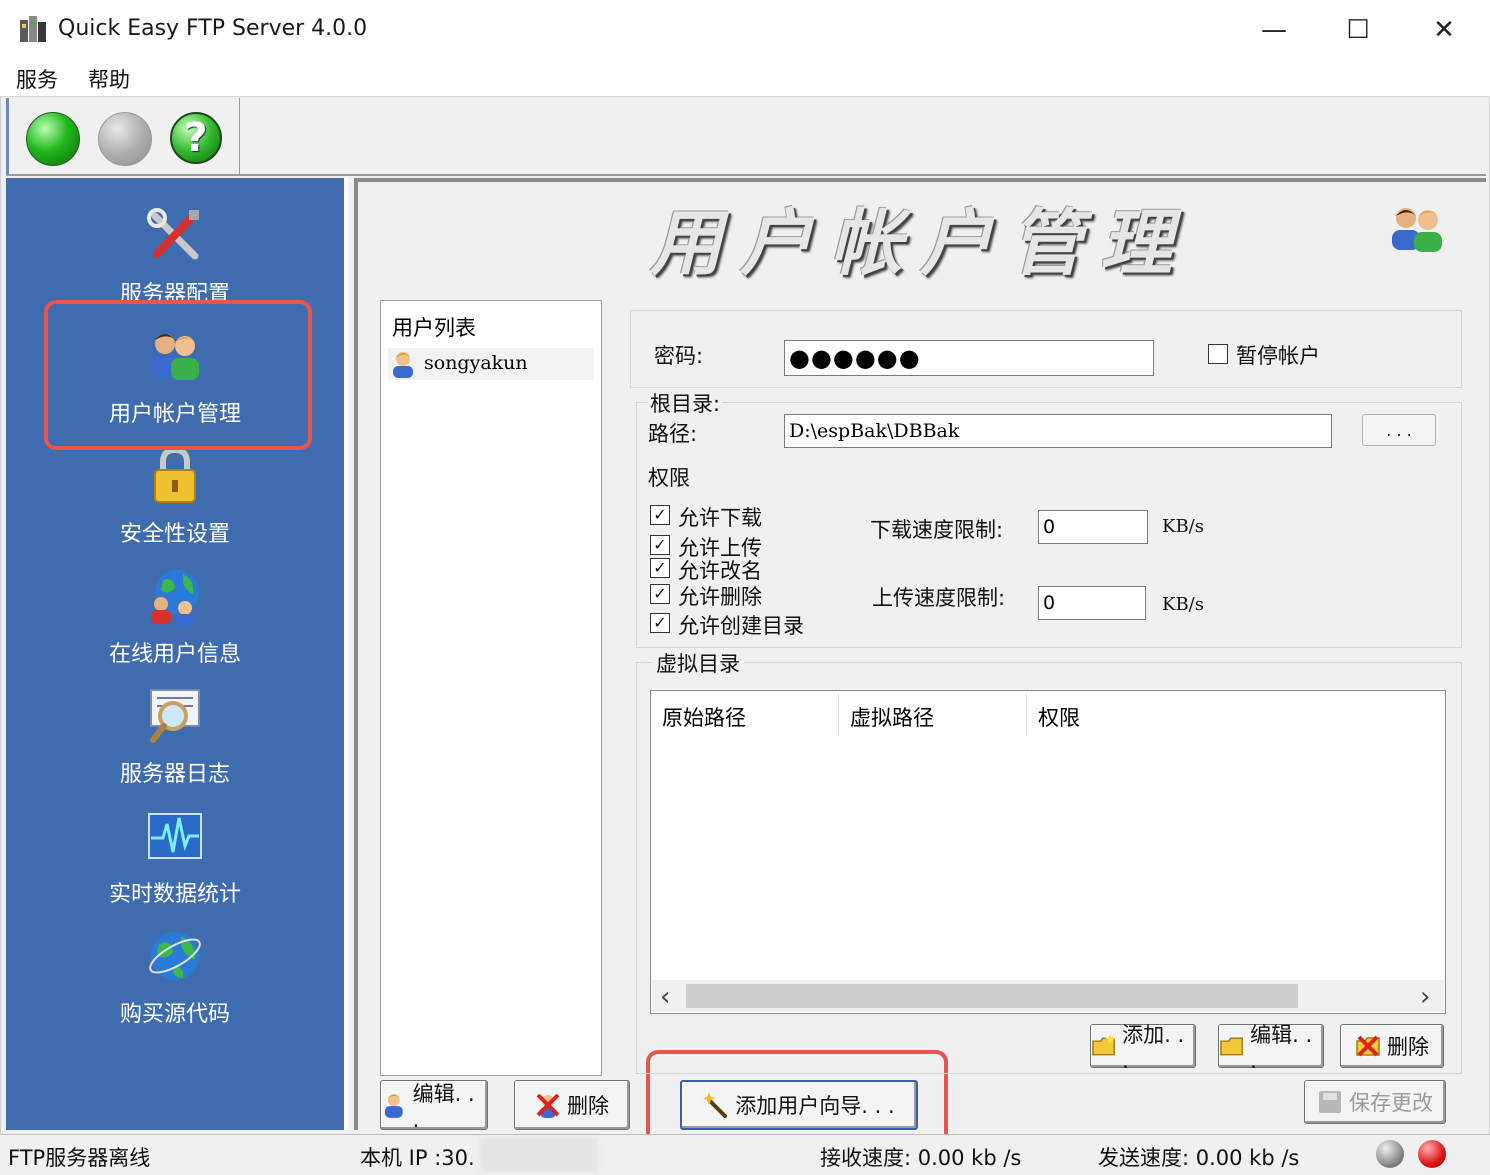 This screenshot has width=1490, height=1175. I want to click on password-label: 密码:, so click(679, 356).